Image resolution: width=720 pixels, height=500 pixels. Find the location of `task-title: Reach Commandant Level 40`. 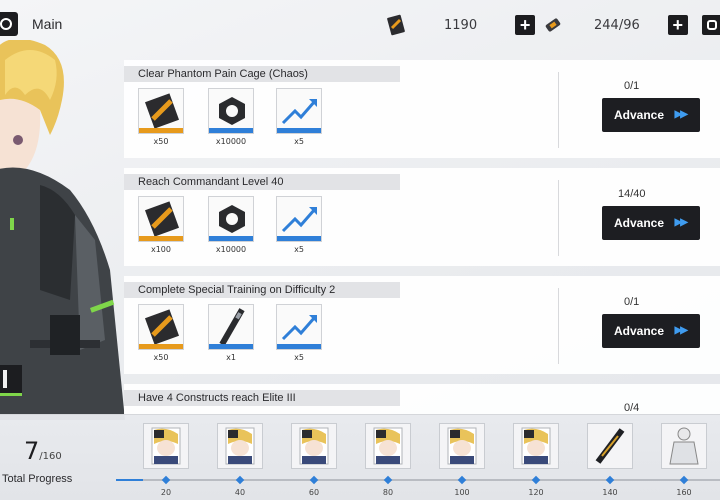

task-title: Reach Commandant Level 40 is located at coordinates (262, 182).